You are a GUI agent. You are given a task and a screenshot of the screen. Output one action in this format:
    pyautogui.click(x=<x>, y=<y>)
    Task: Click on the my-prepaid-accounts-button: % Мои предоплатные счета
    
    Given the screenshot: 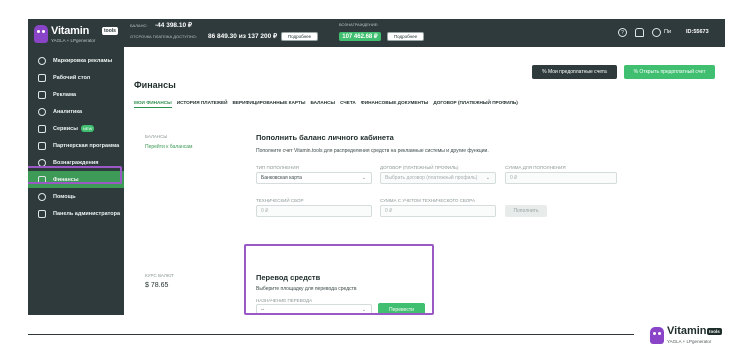 What is the action you would take?
    pyautogui.click(x=574, y=72)
    